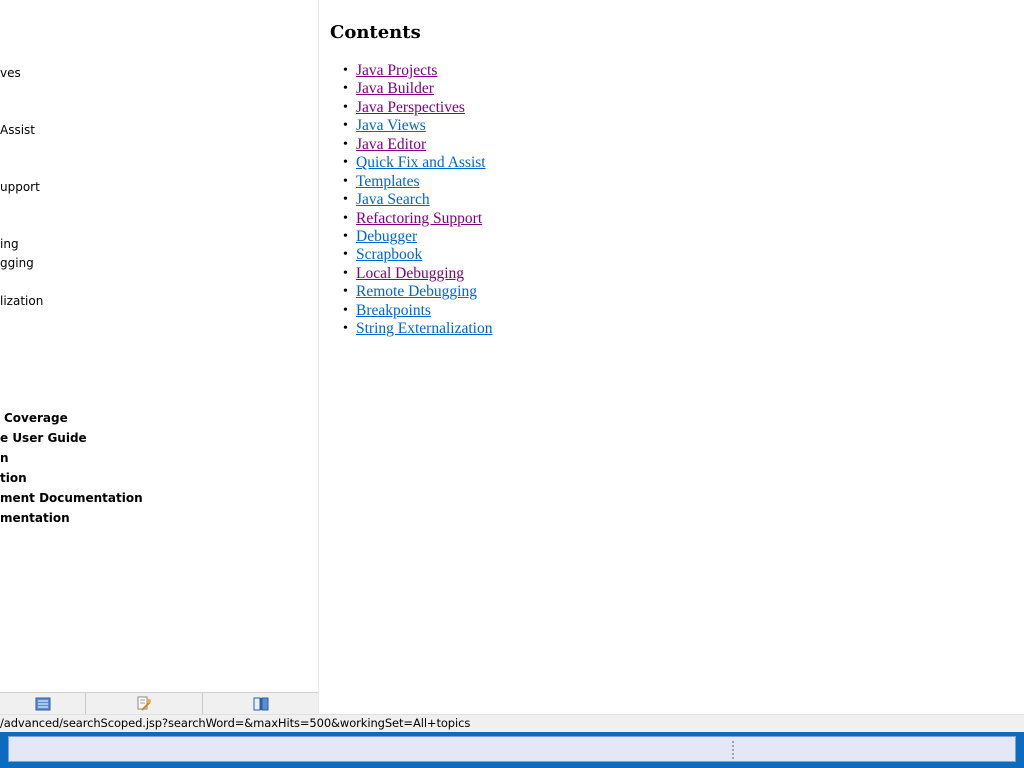  I want to click on taskbar-grip-handle, so click(733, 750).